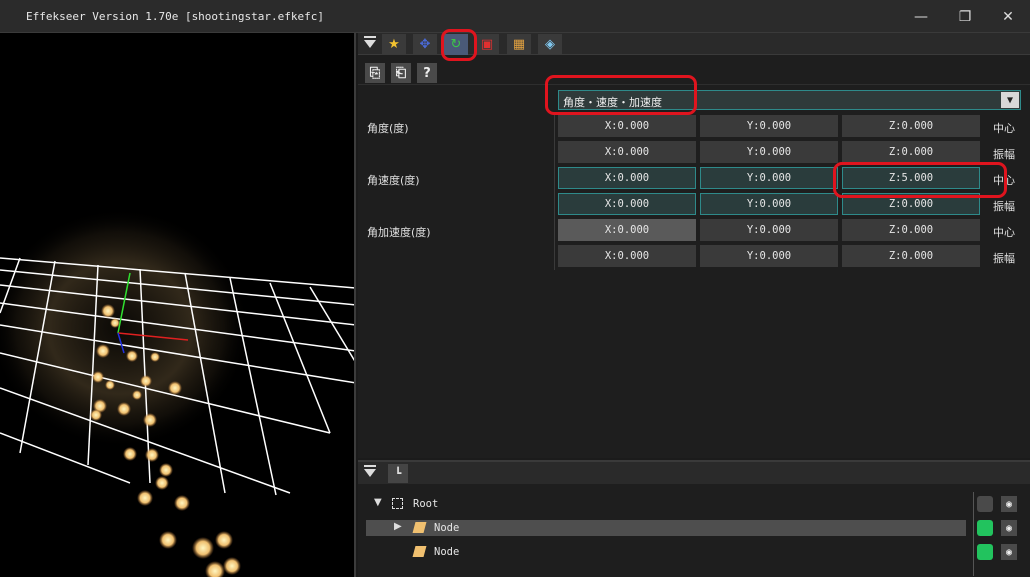 This screenshot has width=1030, height=577. What do you see at coordinates (375, 73) in the screenshot?
I see `copy-button: ⎘` at bounding box center [375, 73].